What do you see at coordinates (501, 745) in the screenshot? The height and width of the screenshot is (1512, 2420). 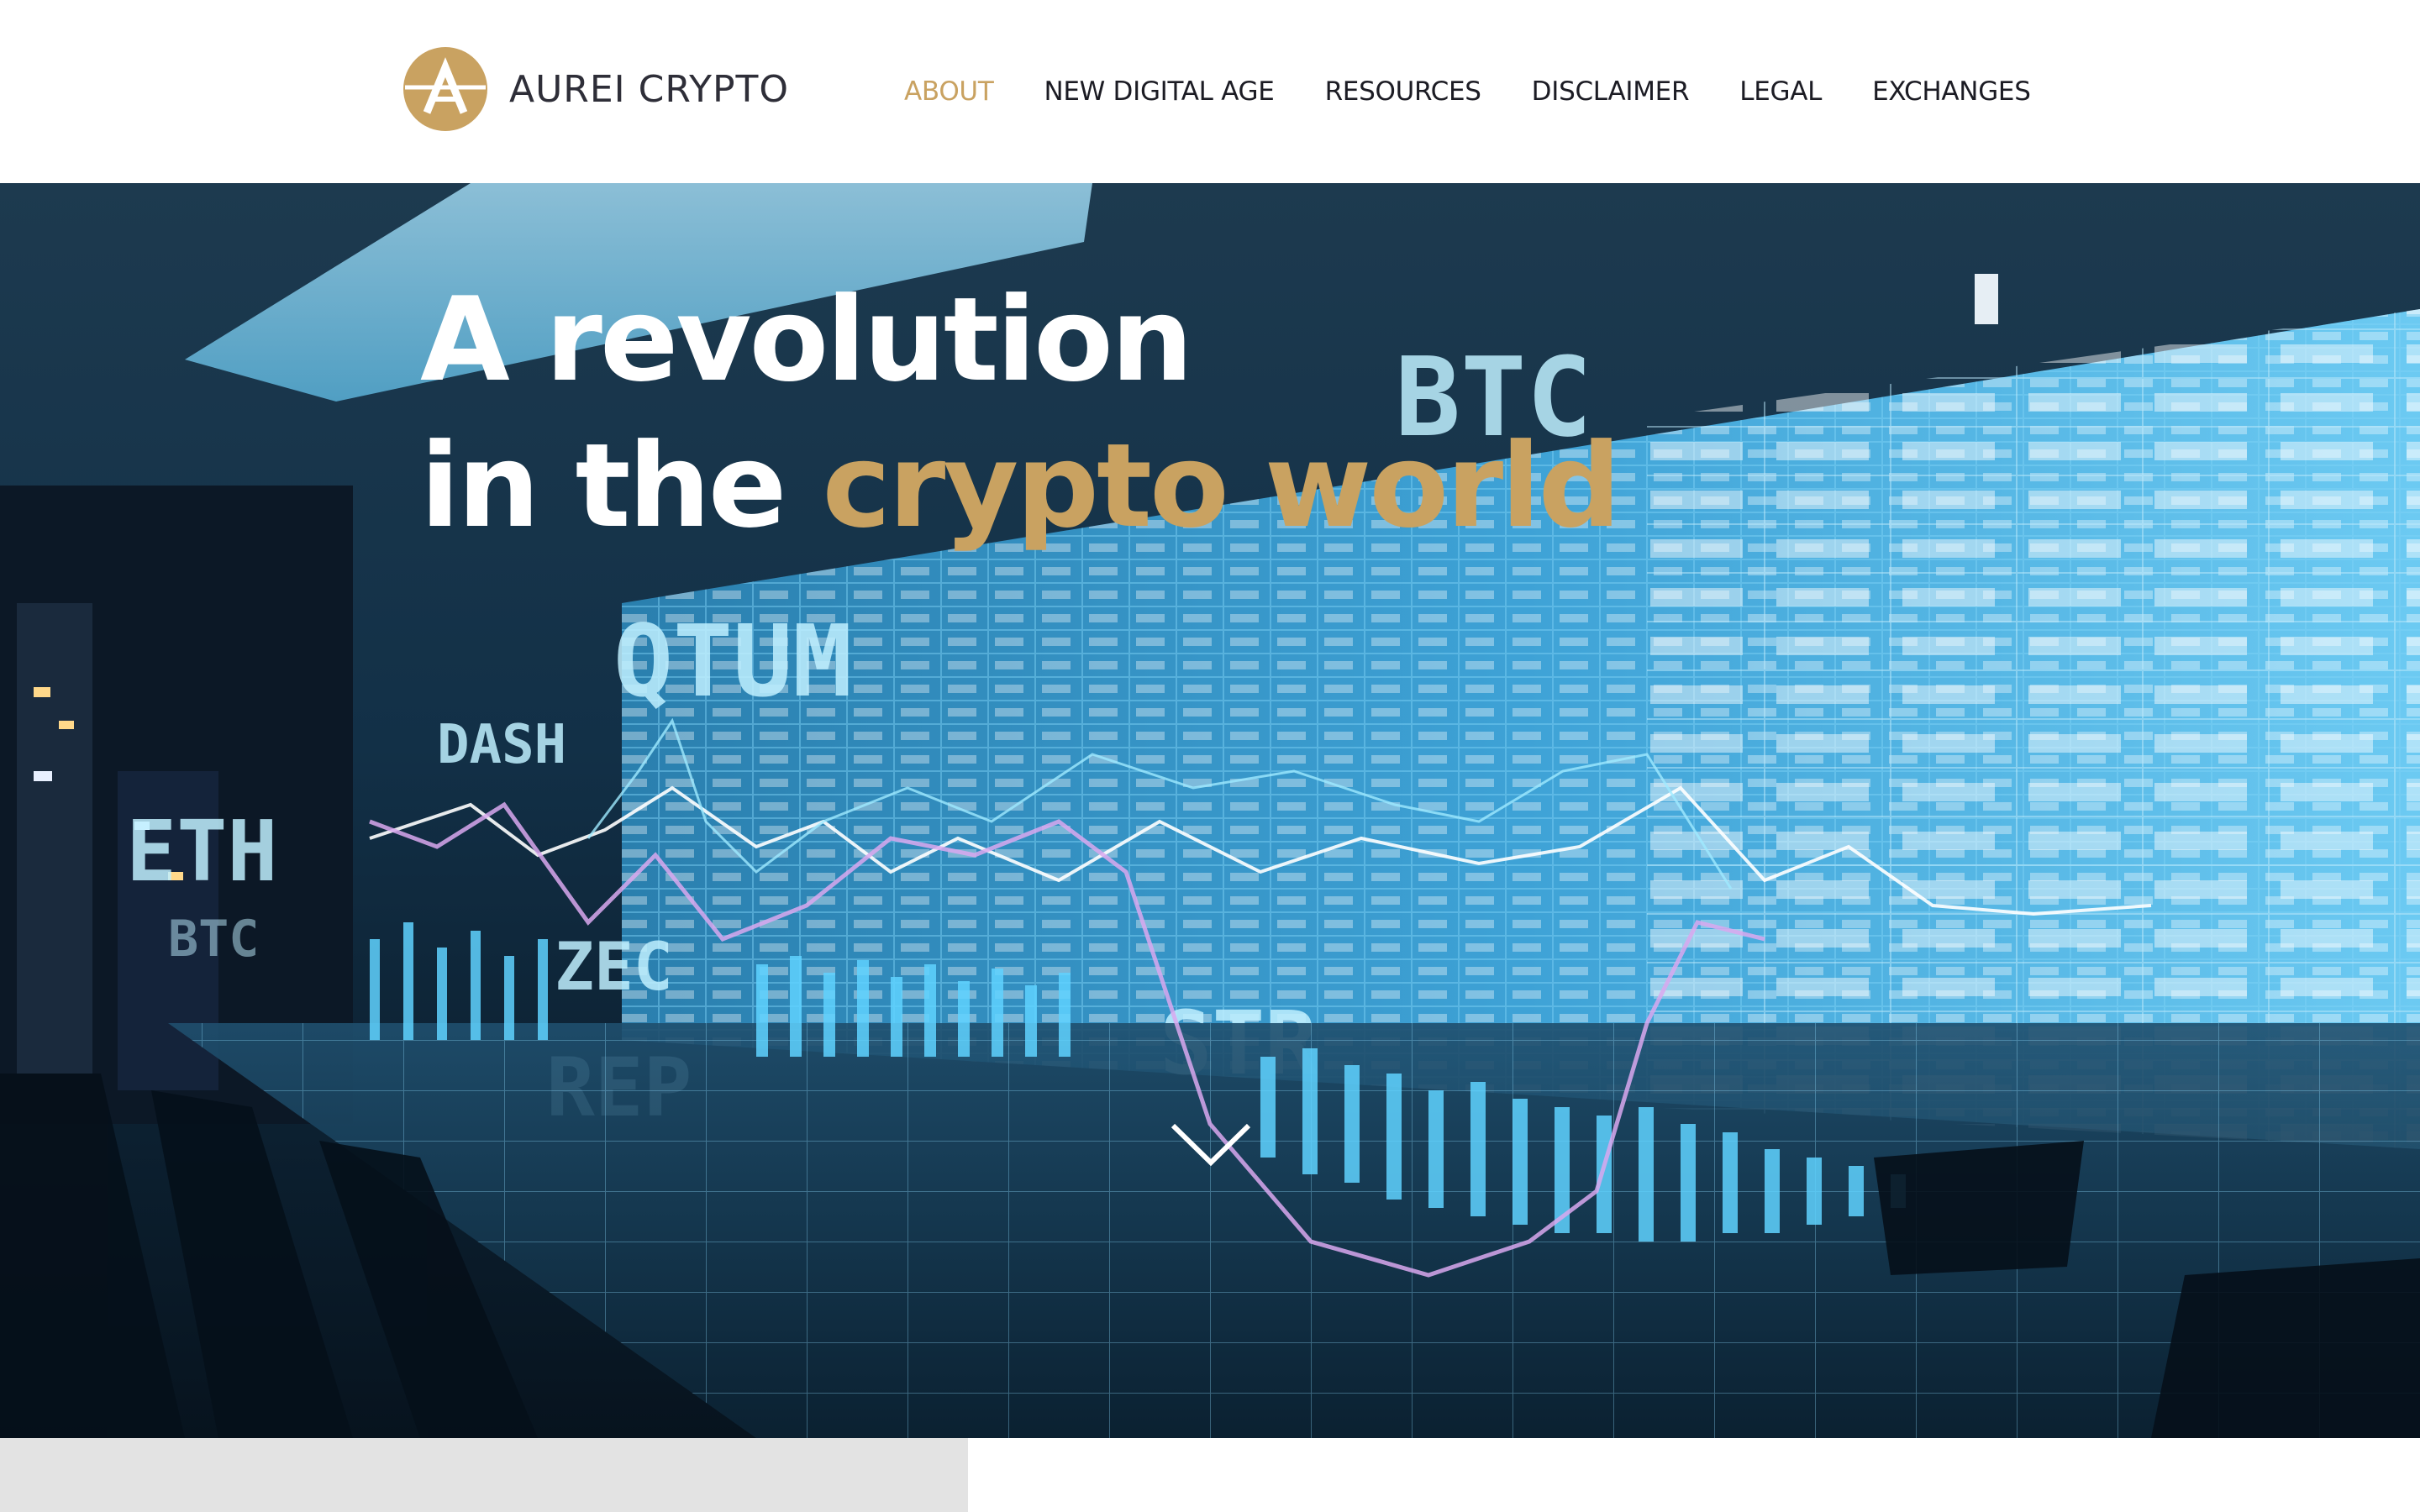 I see `svg-text: DASH` at bounding box center [501, 745].